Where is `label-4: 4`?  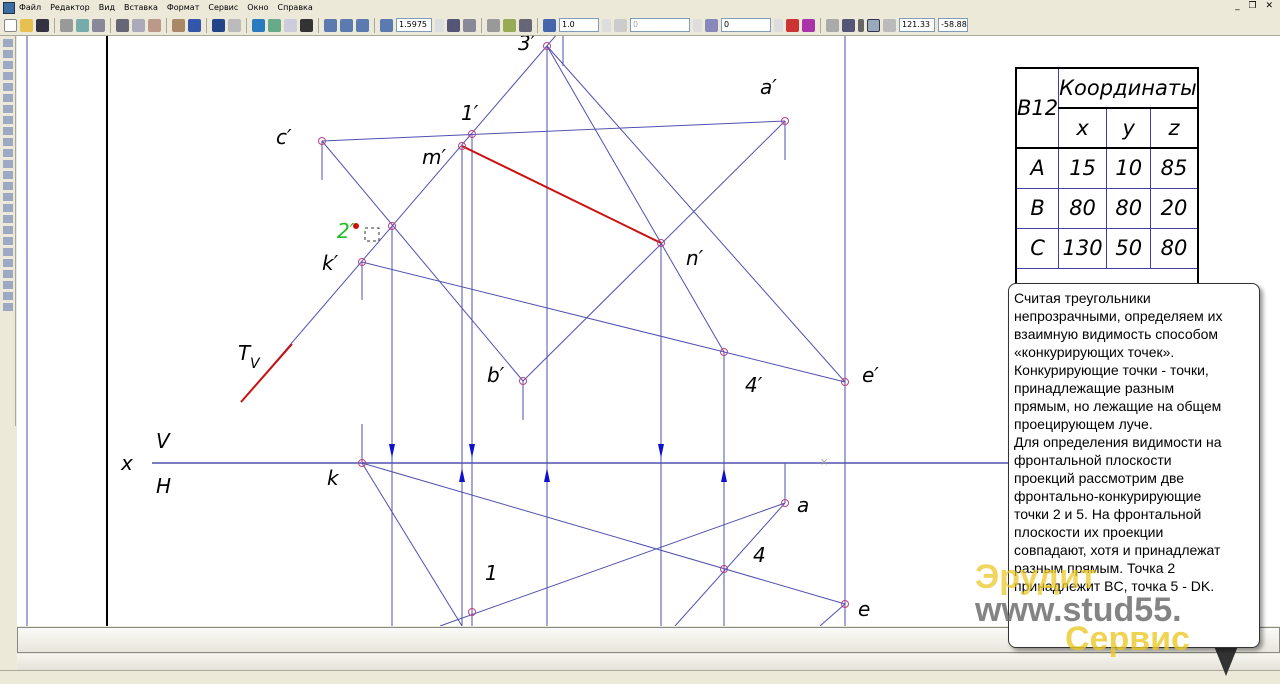
label-4: 4 is located at coordinates (759, 555).